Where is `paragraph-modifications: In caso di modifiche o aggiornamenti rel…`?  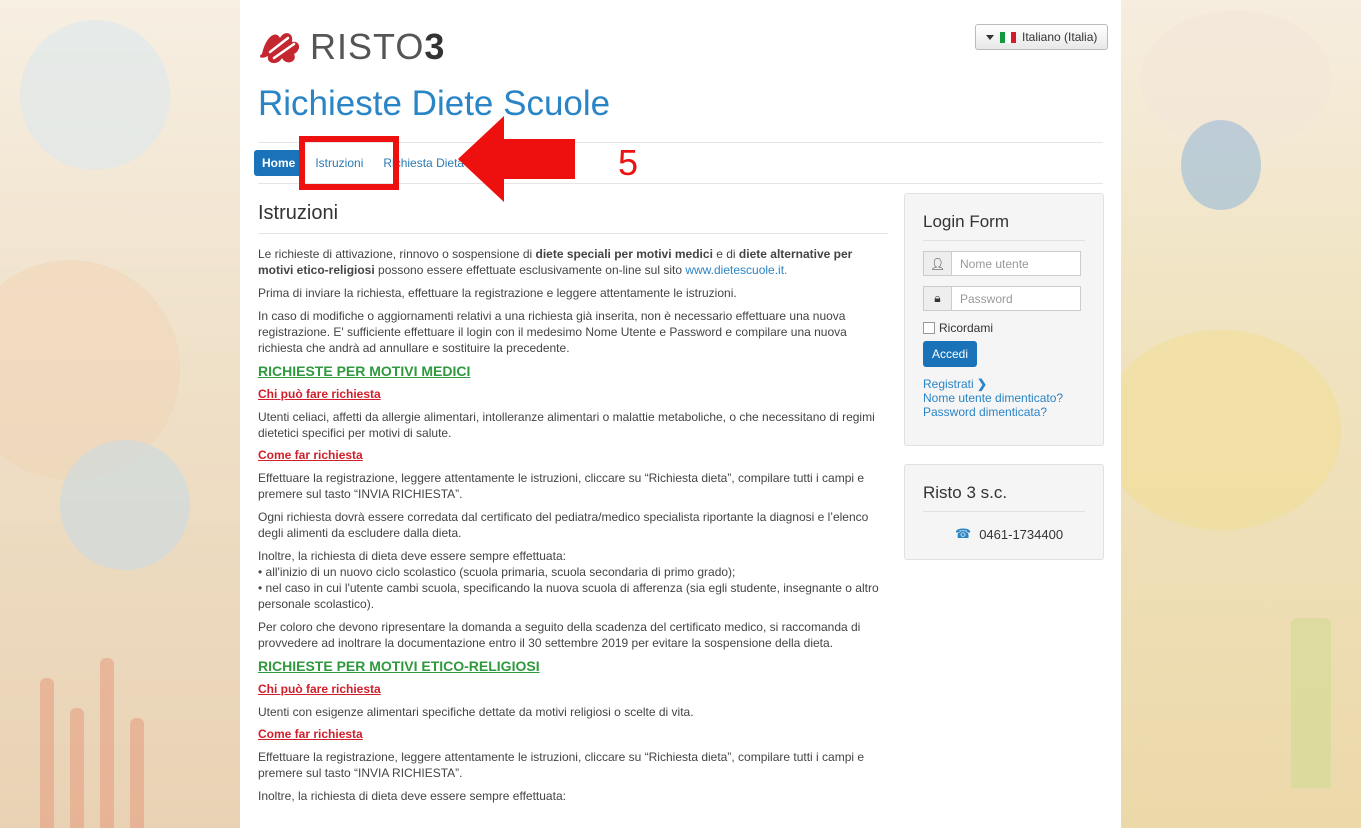 paragraph-modifications: In caso di modifiche o aggiornamenti rel… is located at coordinates (552, 332).